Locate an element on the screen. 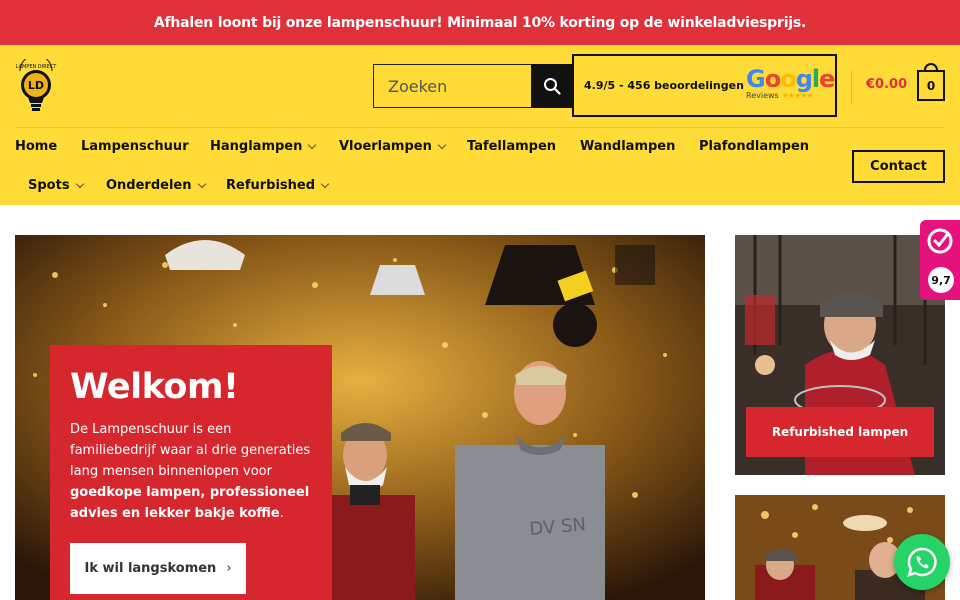 The height and width of the screenshot is (600, 960). kiyoh-logo-icon is located at coordinates (940, 241).